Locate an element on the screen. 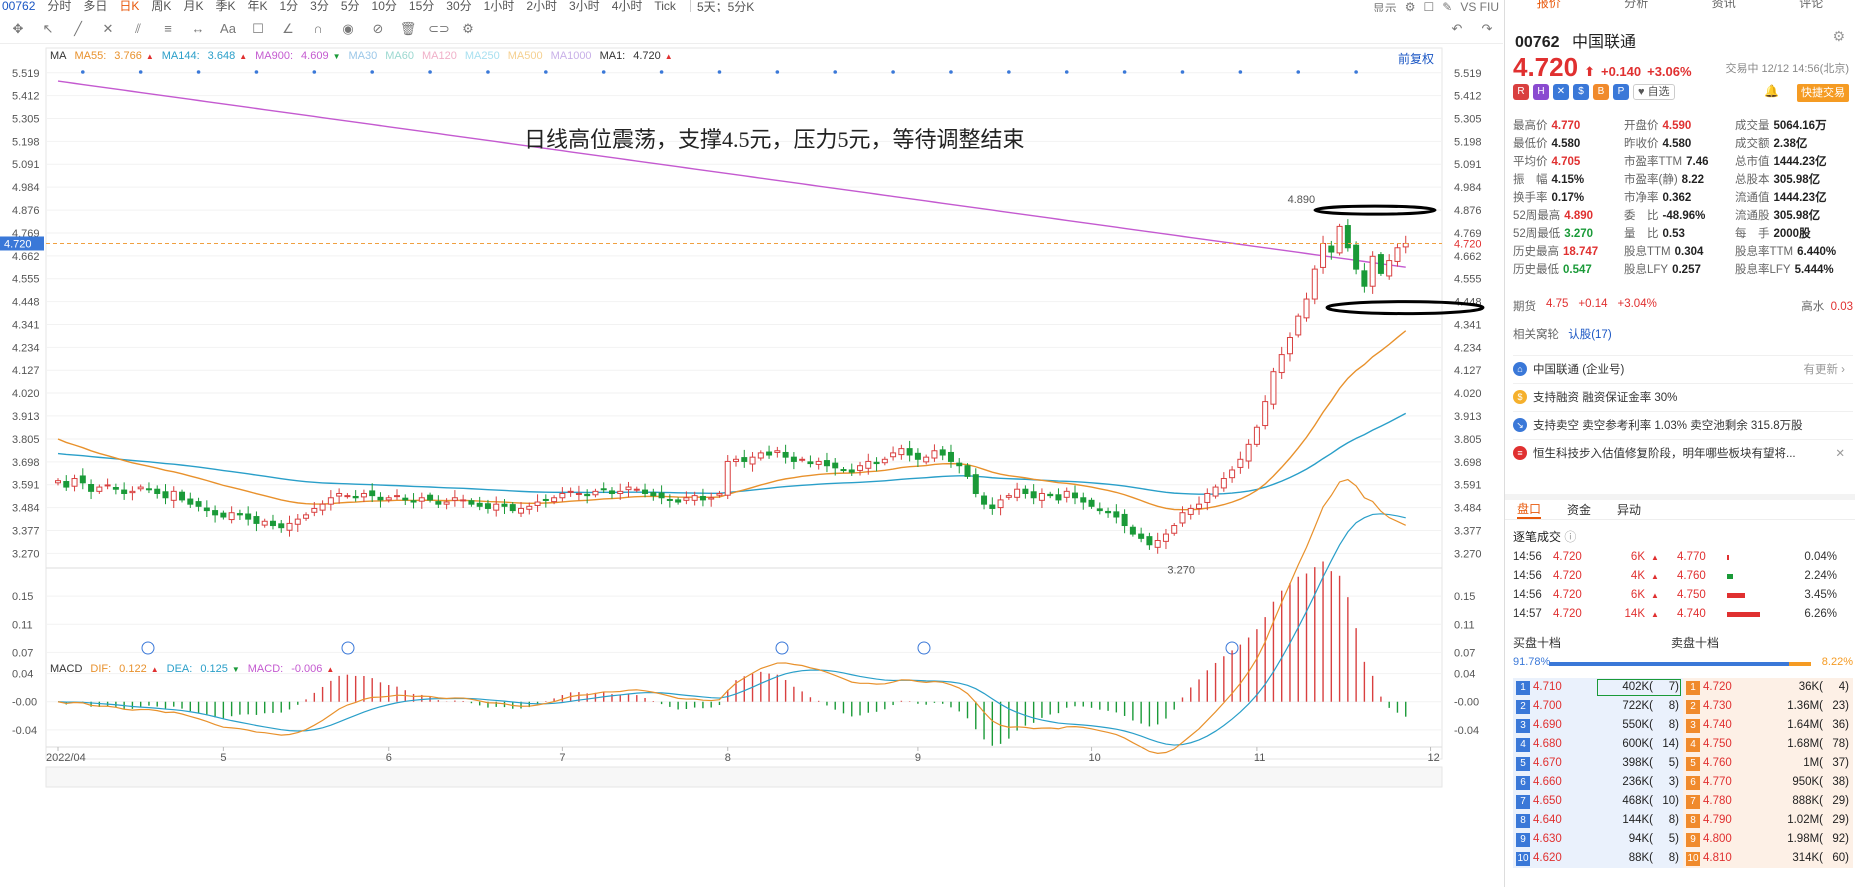 Image resolution: width=1855 pixels, height=887 pixels. orderbook-tab-0: 盘口 is located at coordinates (1529, 509).